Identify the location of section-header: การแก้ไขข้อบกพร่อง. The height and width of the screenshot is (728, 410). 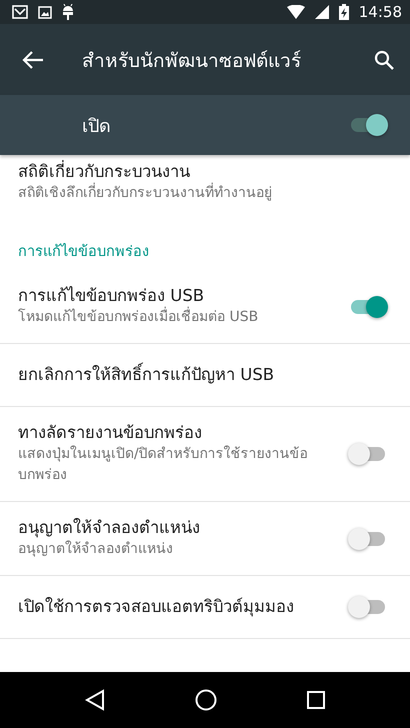
(83, 252).